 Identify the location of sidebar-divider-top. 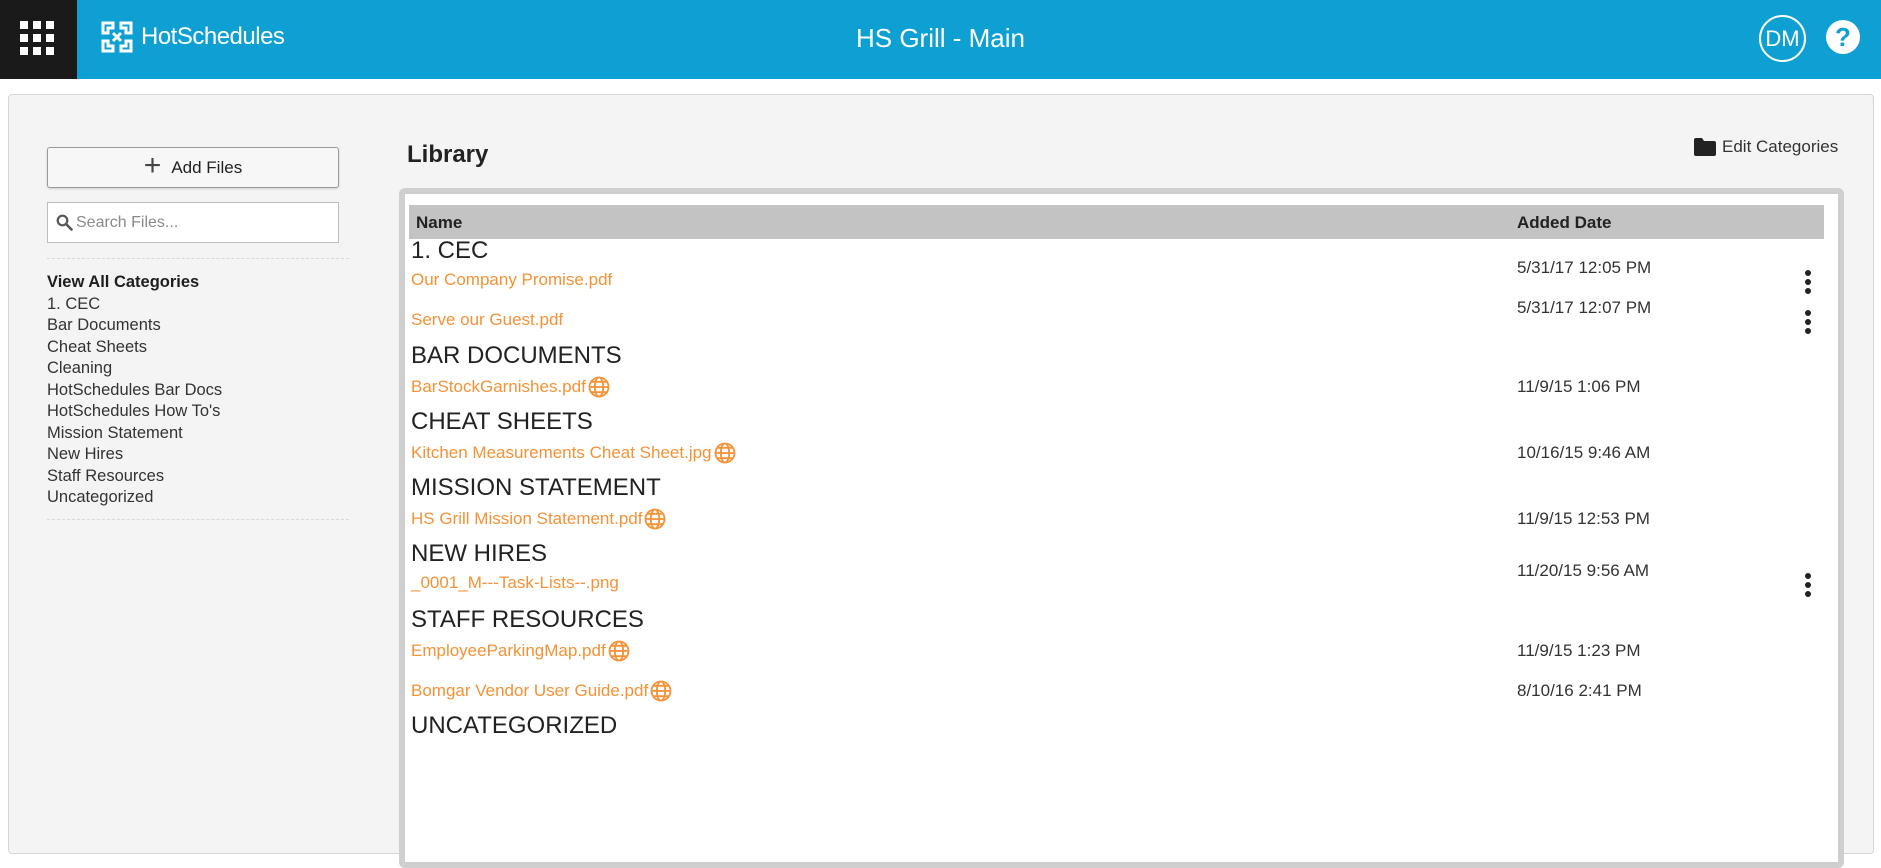
(198, 258).